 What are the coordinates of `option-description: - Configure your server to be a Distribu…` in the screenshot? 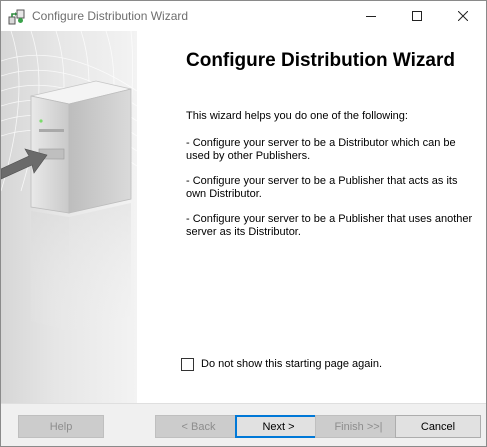 It's located at (321, 149).